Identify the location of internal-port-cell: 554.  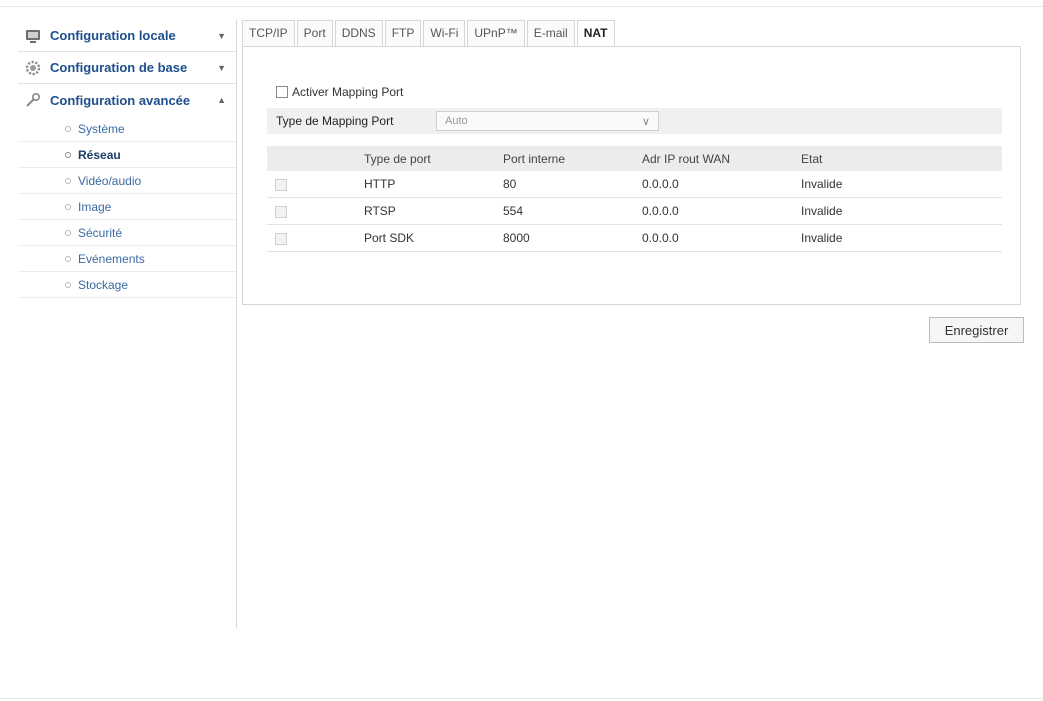
(572, 211).